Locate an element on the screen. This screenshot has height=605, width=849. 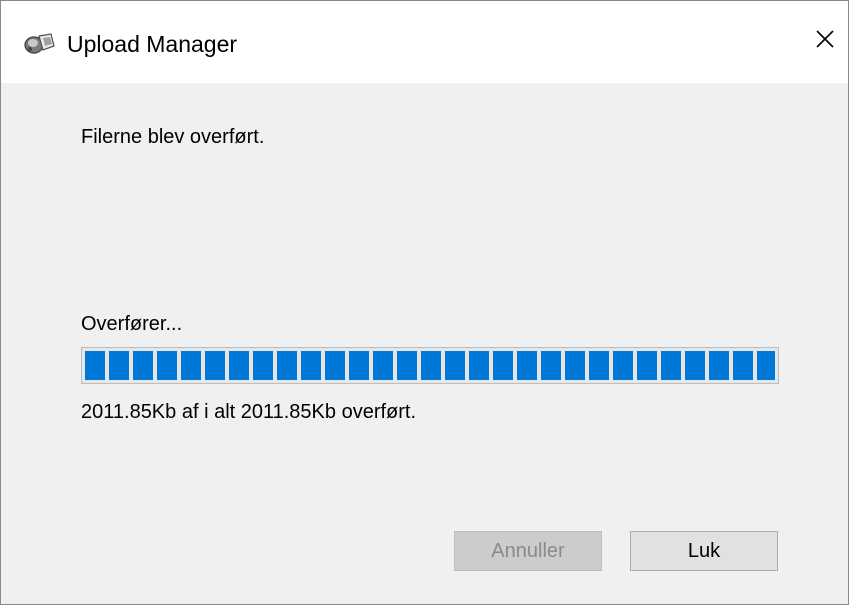
close-icon is located at coordinates (825, 41).